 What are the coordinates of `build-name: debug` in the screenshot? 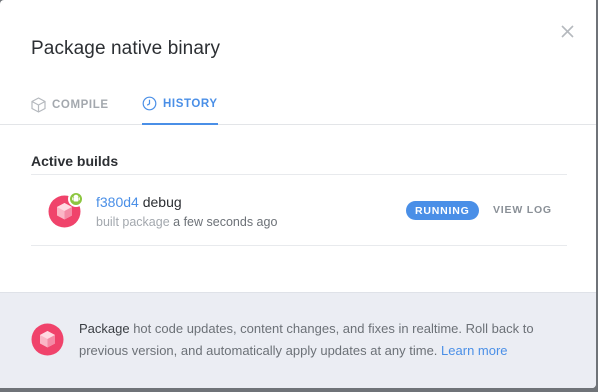 It's located at (162, 202).